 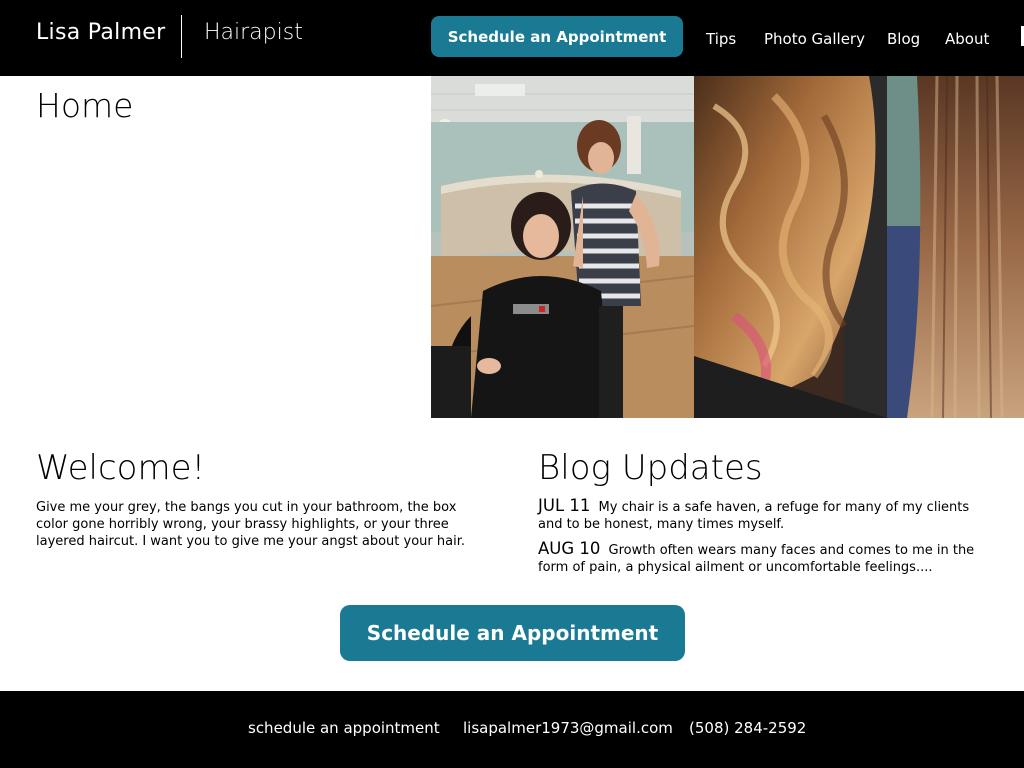 I want to click on footer-phone-link: (508) 284-2592, so click(x=747, y=728).